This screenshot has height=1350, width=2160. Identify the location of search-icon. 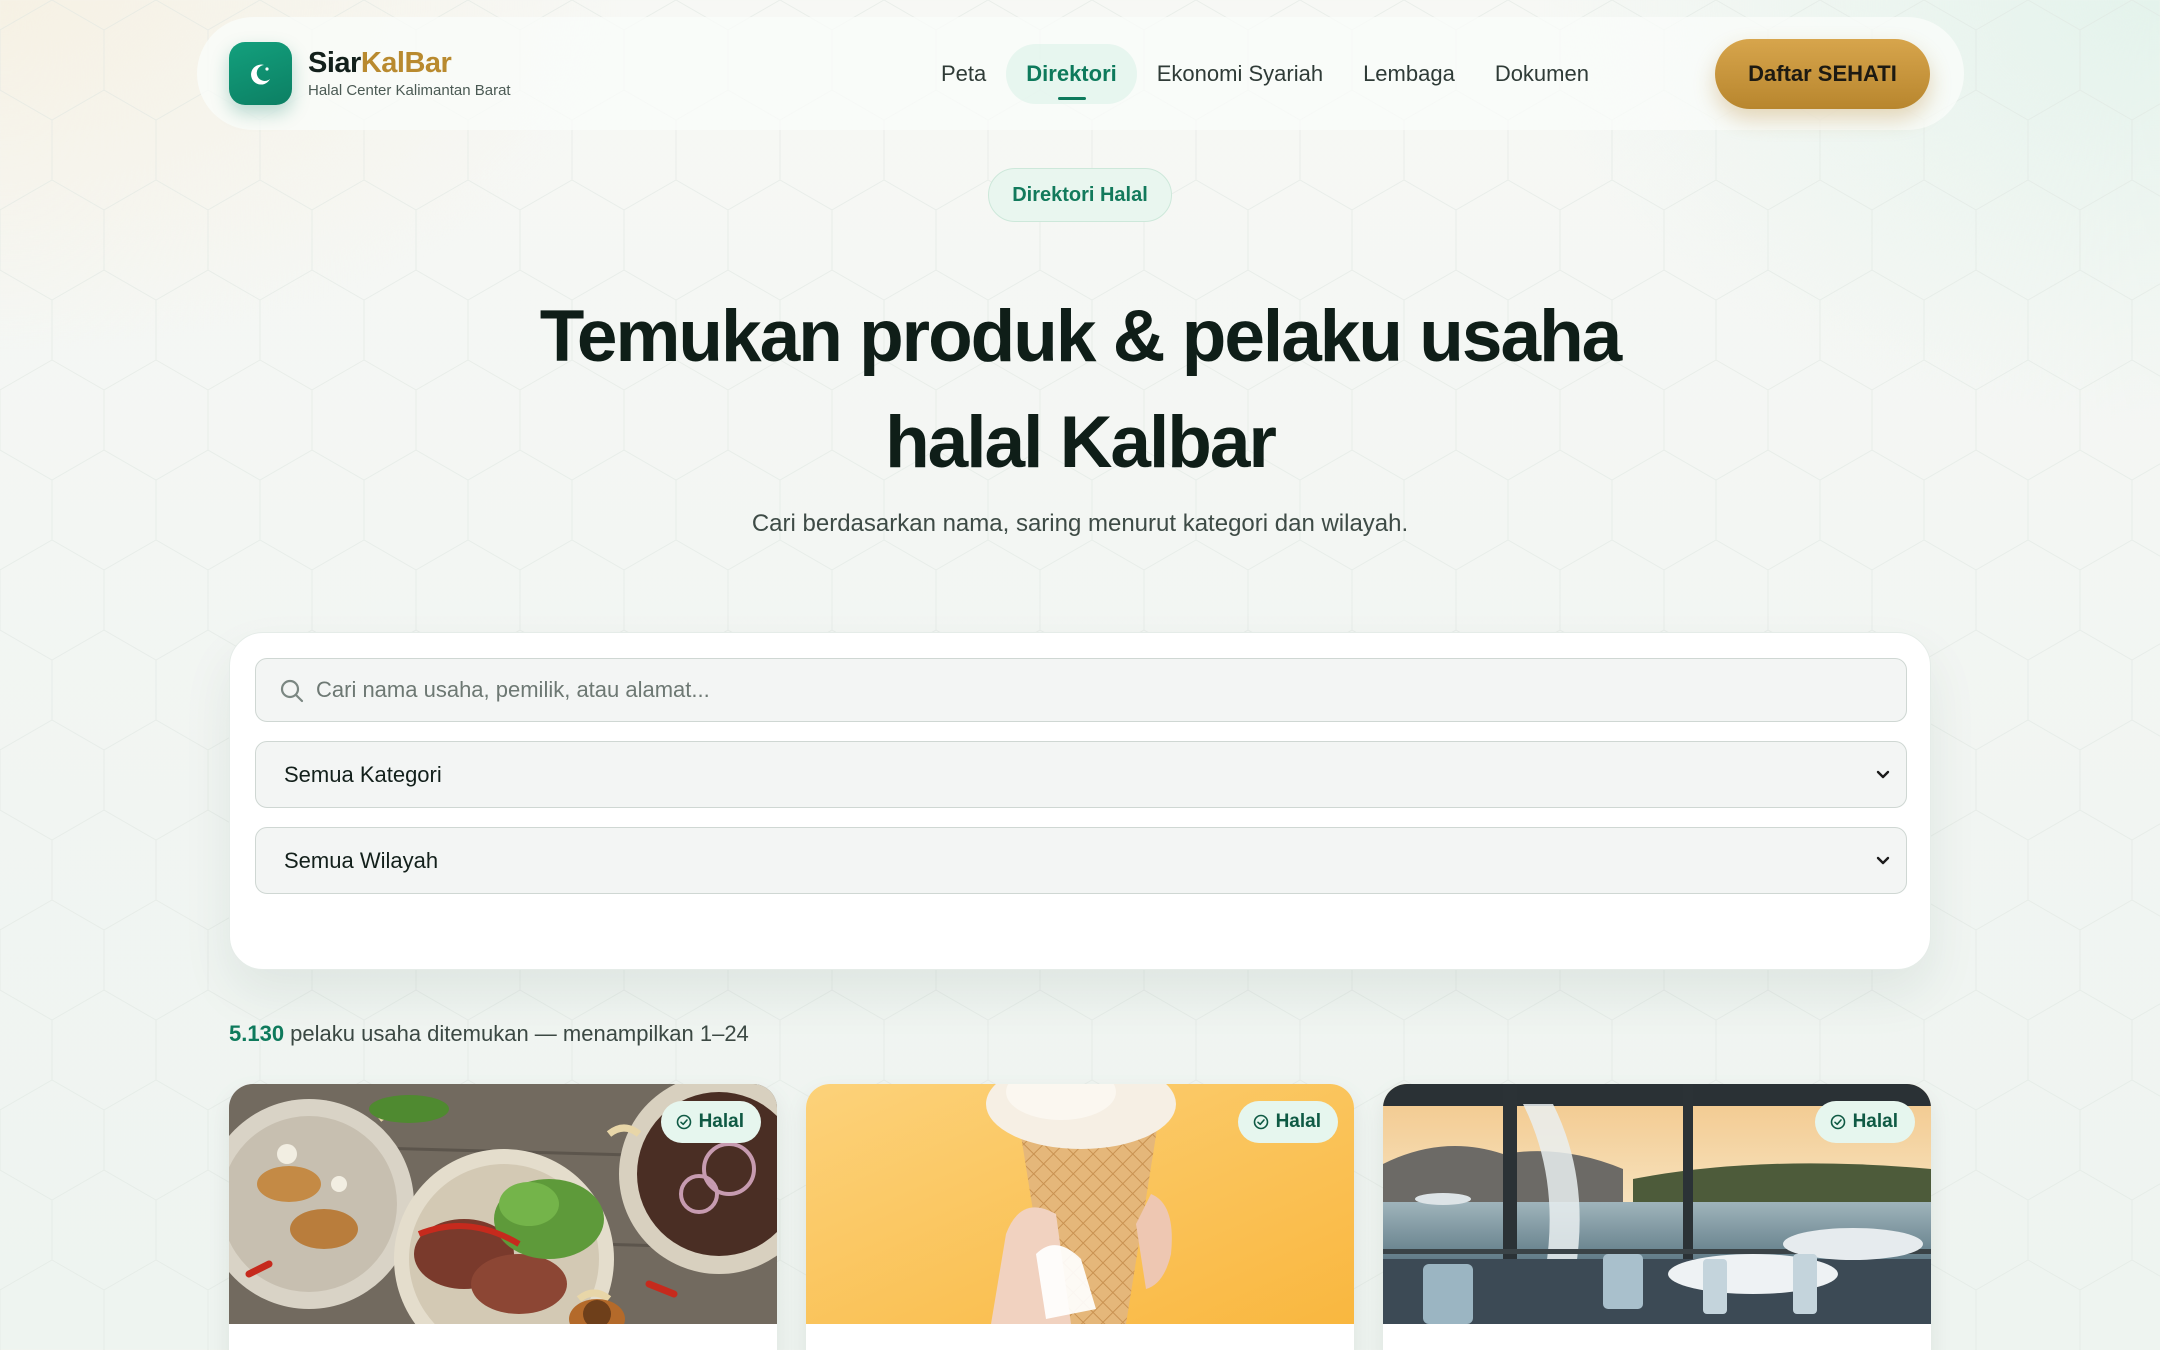
(292, 691).